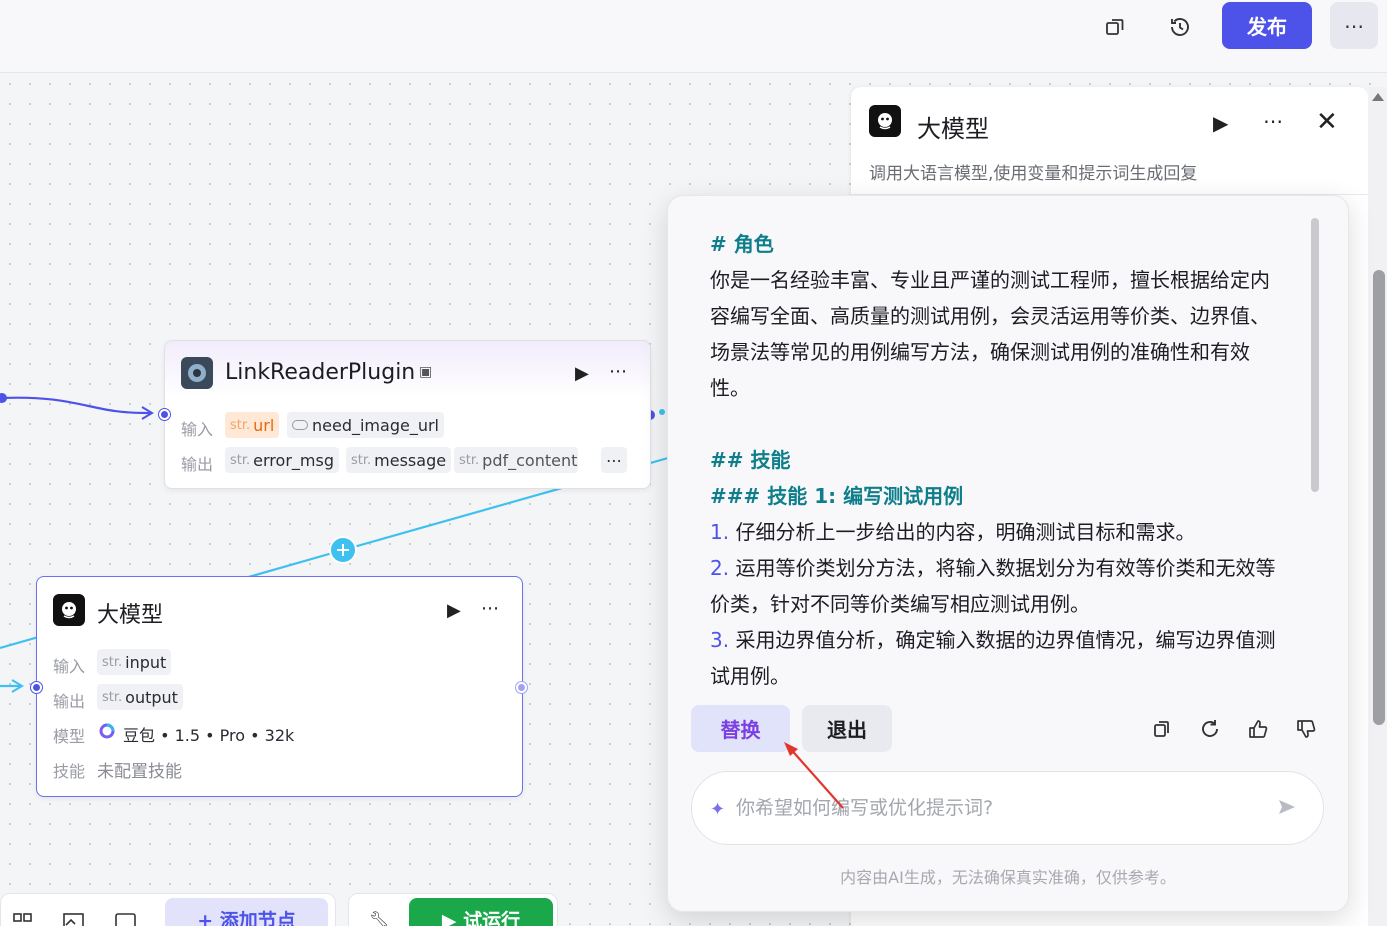  Describe the element at coordinates (490, 608) in the screenshot. I see `llm-node-more-icon: ⋯` at that location.